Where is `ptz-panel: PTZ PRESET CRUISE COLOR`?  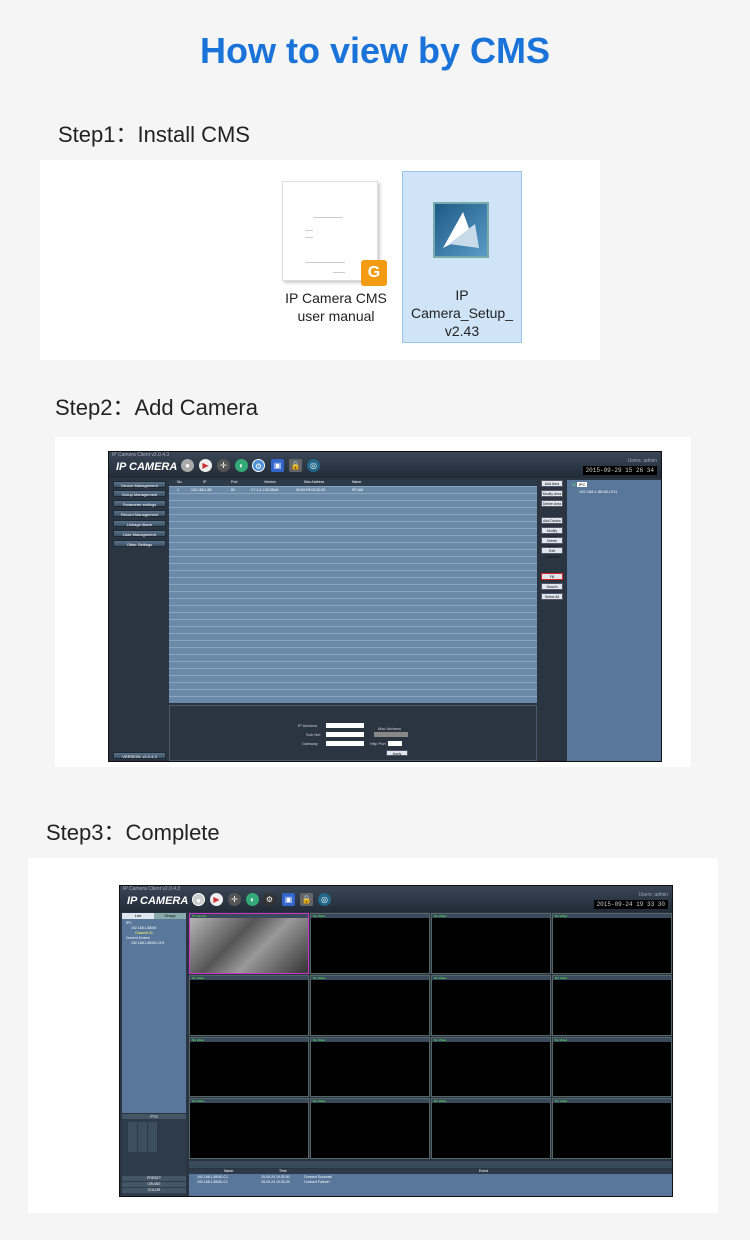 ptz-panel: PTZ PRESET CRUISE COLOR is located at coordinates (154, 1155).